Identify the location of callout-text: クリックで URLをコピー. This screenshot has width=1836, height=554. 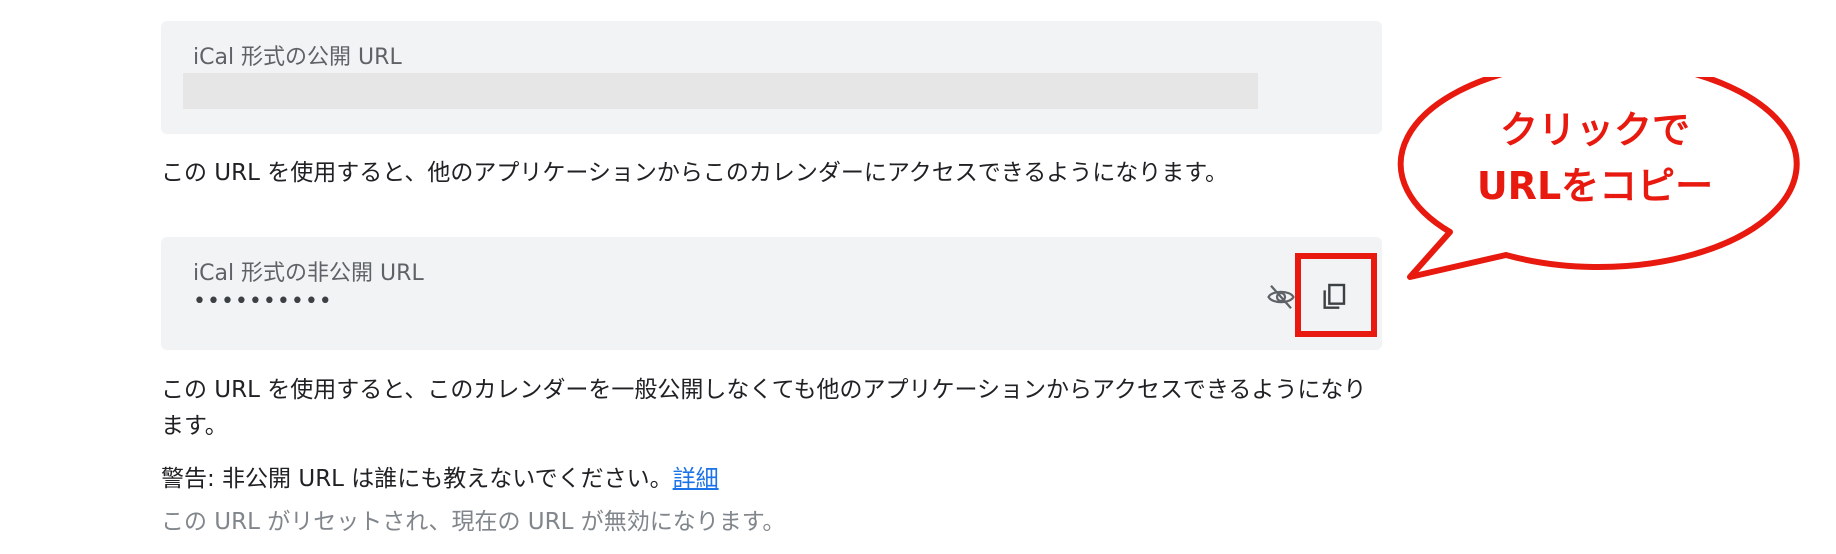
(1595, 158).